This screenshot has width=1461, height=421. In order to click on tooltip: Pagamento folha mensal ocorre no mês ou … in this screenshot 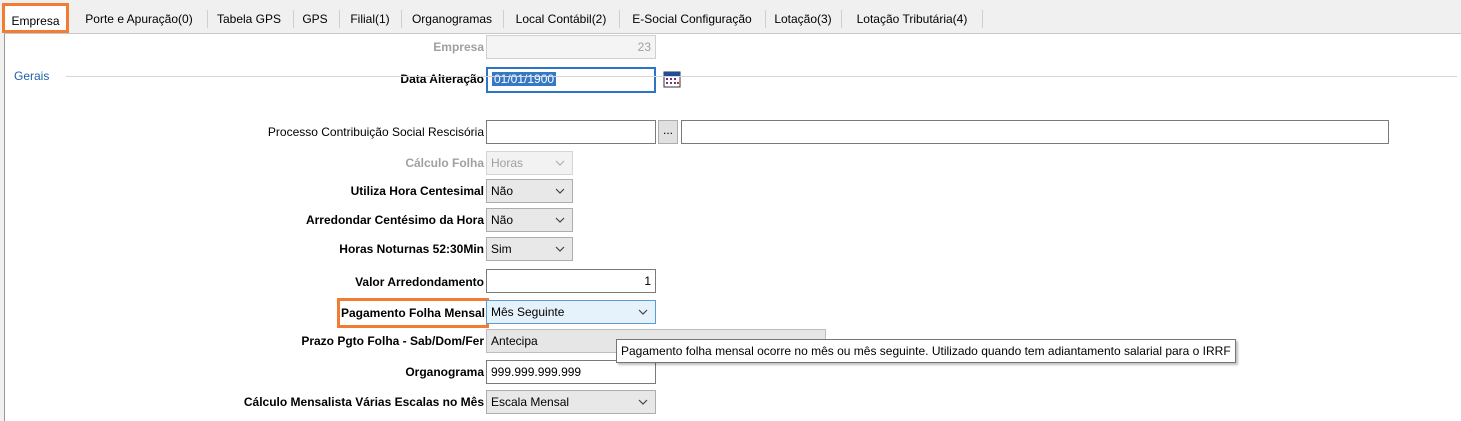, I will do `click(926, 351)`.